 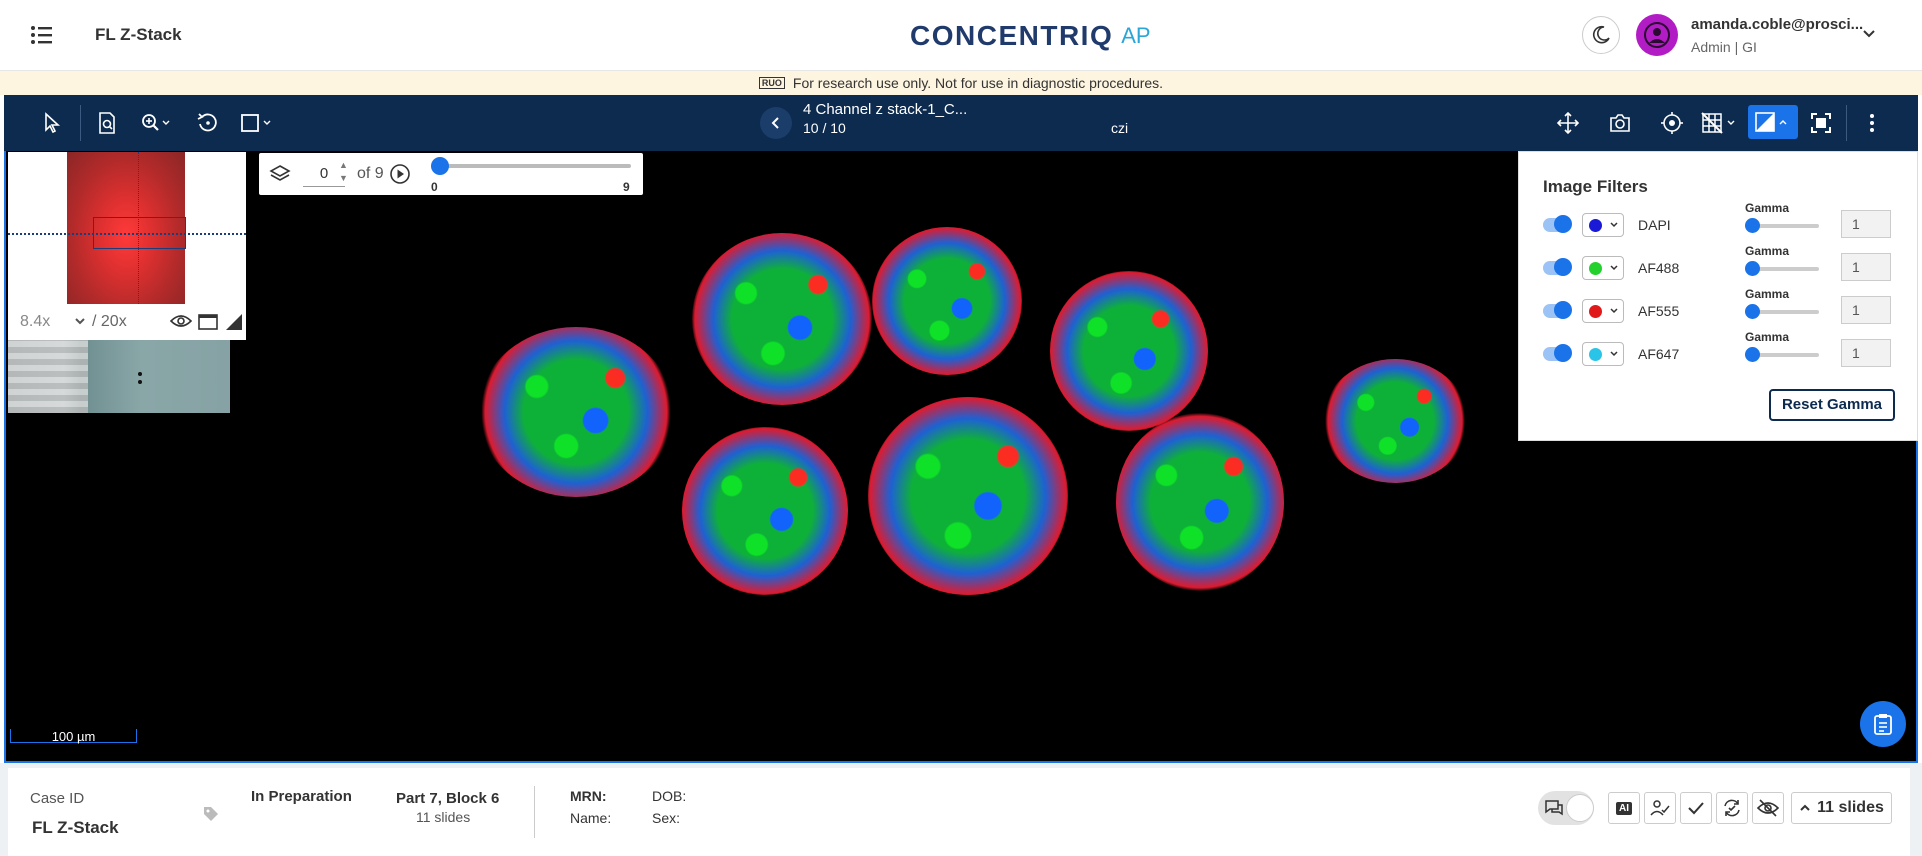 I want to click on previous-slide-button, so click(x=776, y=123).